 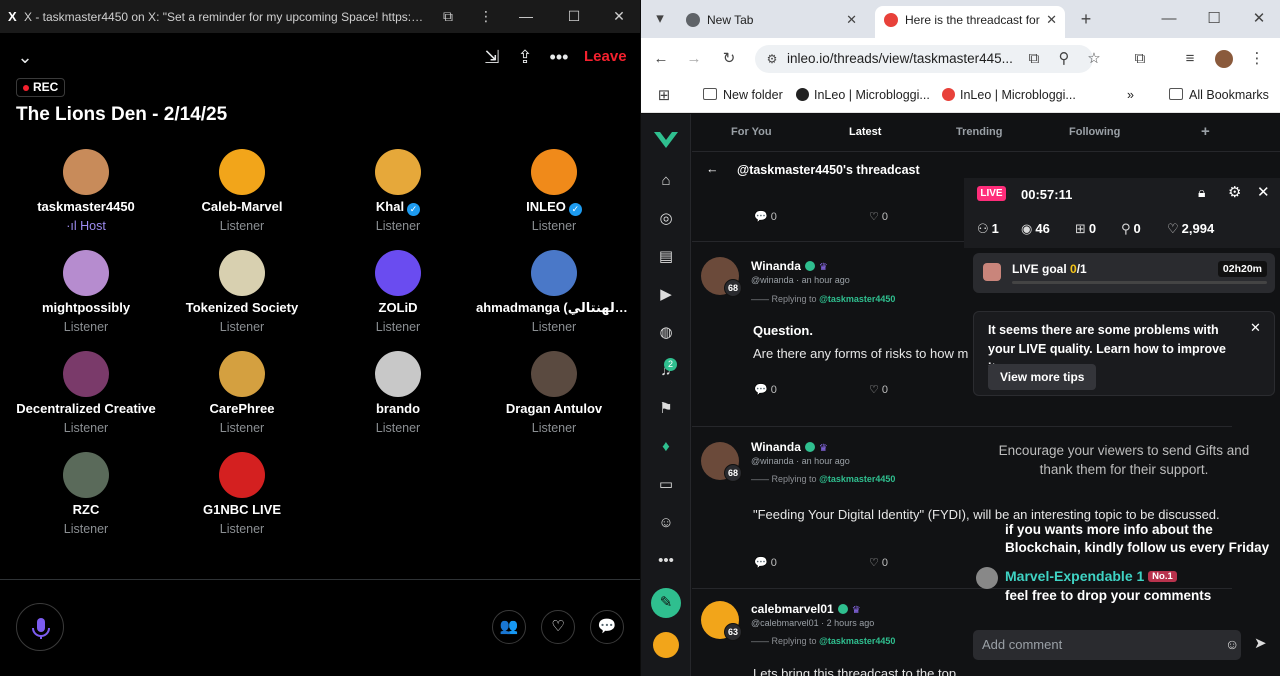 I want to click on leave-button: Leave, so click(x=605, y=56).